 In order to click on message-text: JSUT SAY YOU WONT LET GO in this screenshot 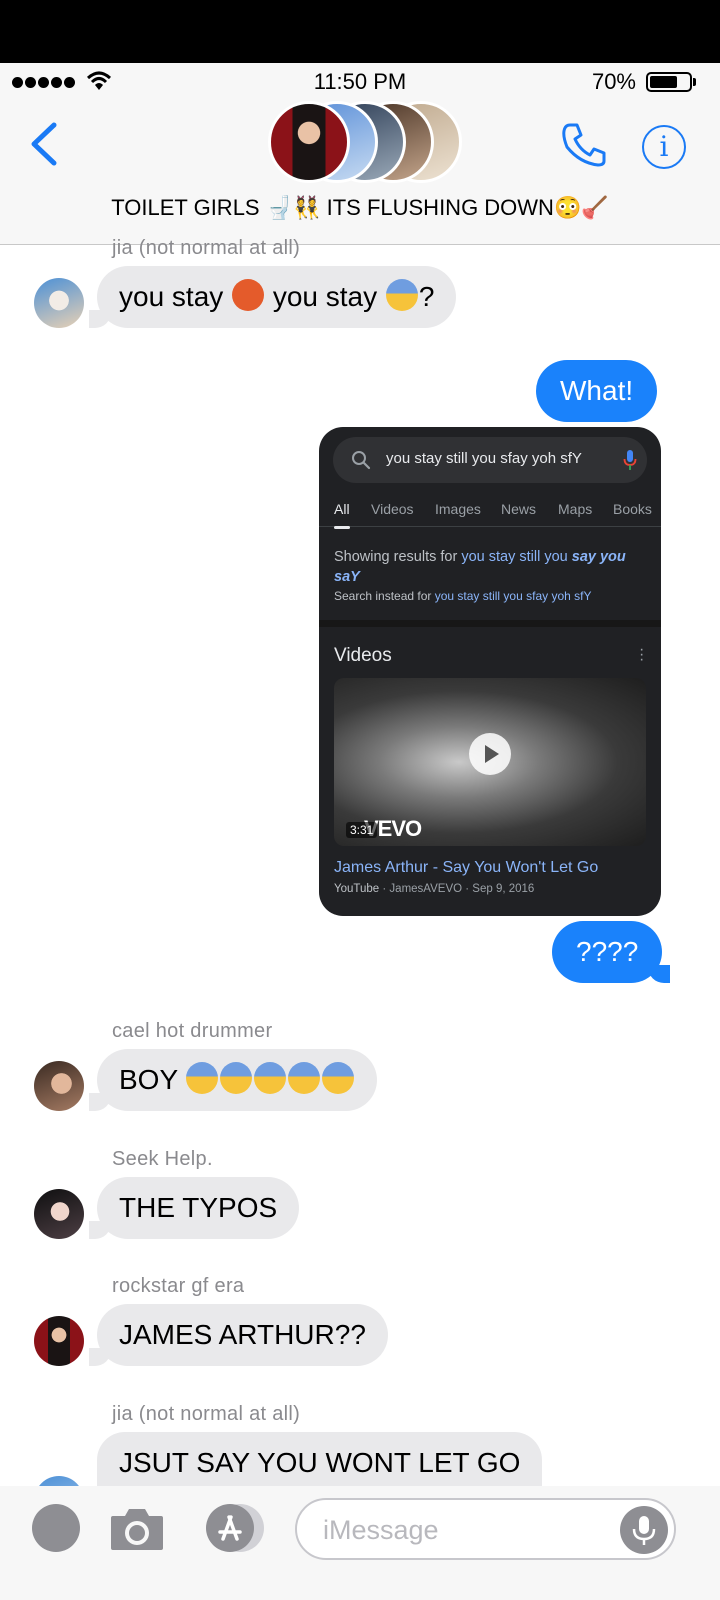, I will do `click(320, 1462)`.